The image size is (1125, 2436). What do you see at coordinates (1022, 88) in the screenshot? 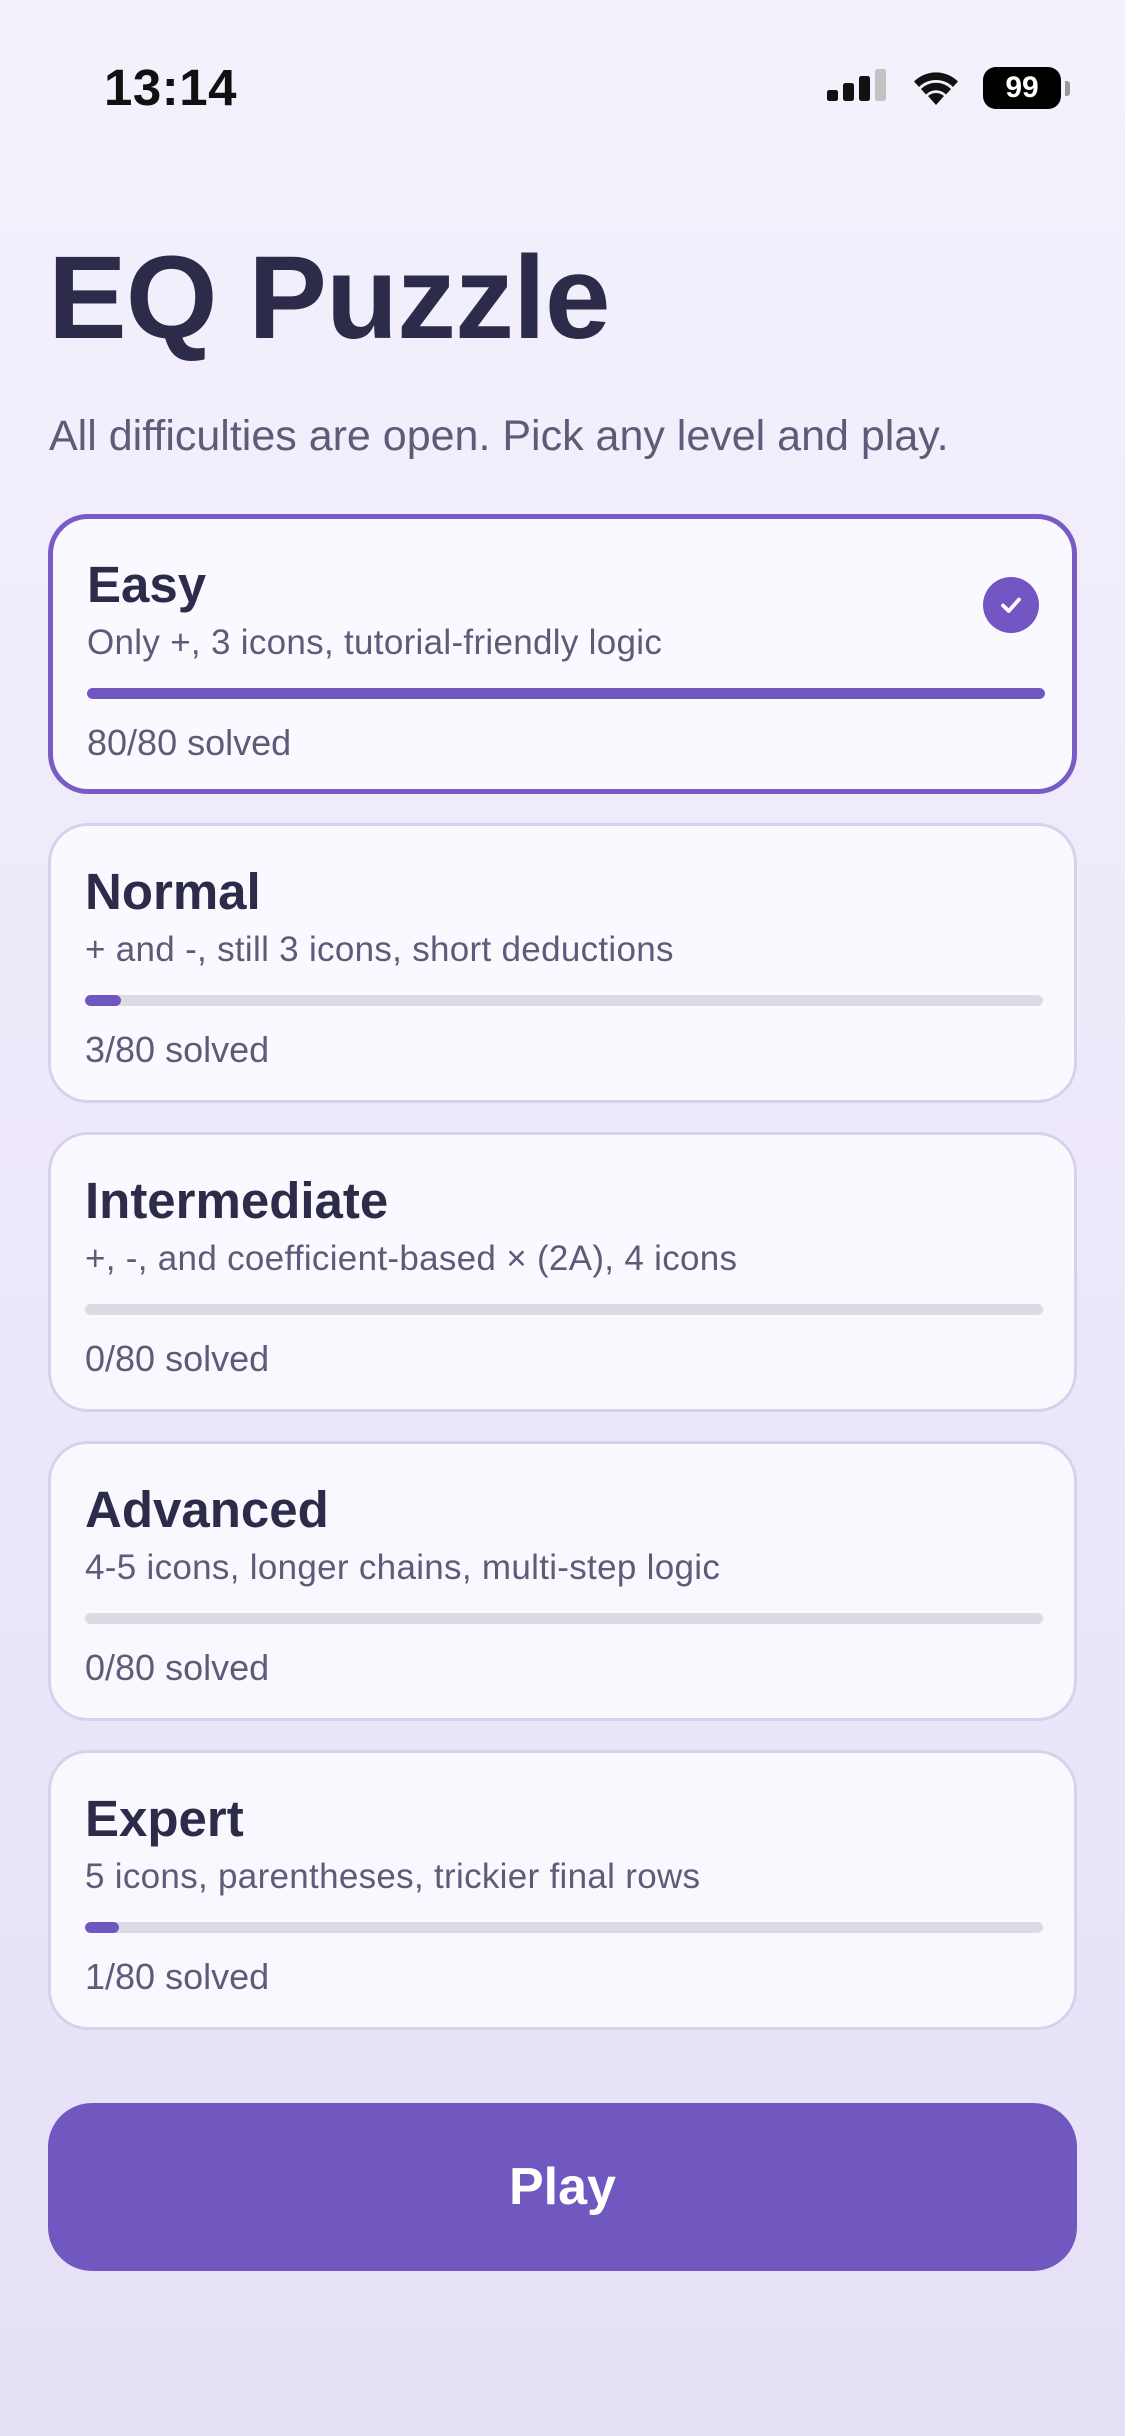
I see `battery-level: 99` at bounding box center [1022, 88].